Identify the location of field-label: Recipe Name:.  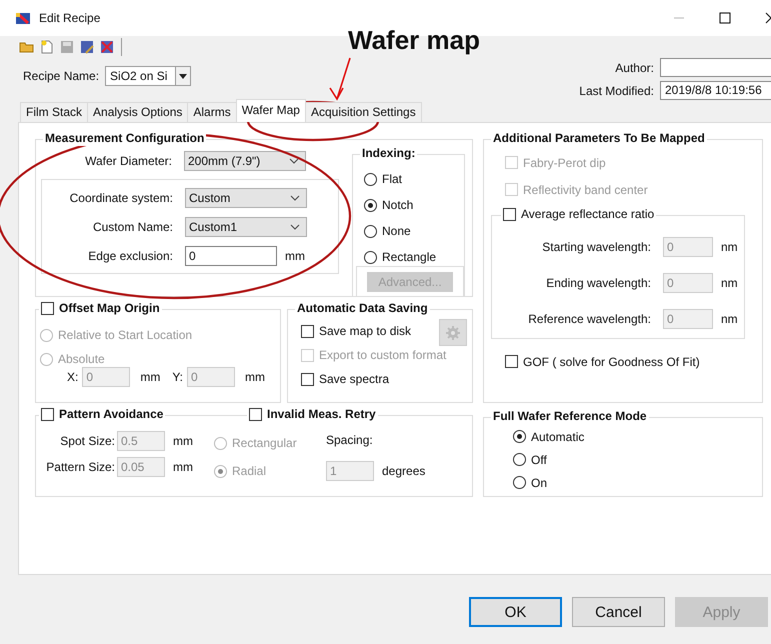
(61, 76).